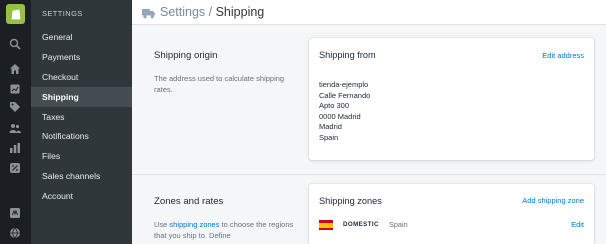 This screenshot has width=606, height=244. Describe the element at coordinates (15, 44) in the screenshot. I see `search-icon` at that location.